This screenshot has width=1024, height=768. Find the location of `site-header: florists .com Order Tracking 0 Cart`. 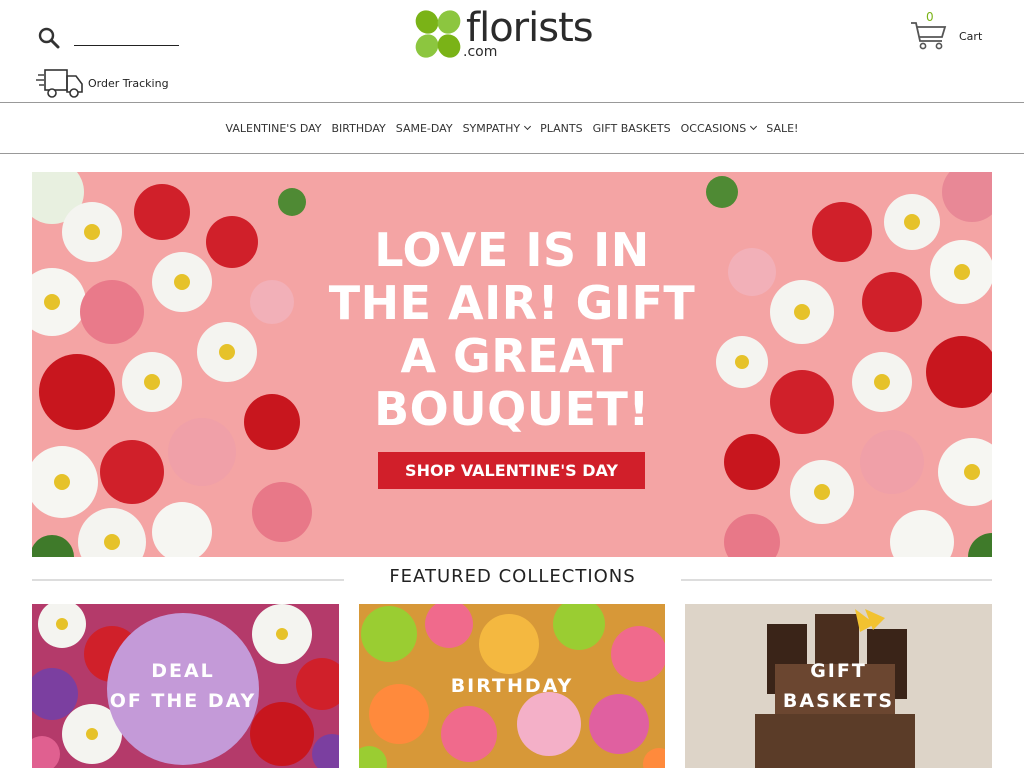

site-header: florists .com Order Tracking 0 Cart is located at coordinates (512, 51).